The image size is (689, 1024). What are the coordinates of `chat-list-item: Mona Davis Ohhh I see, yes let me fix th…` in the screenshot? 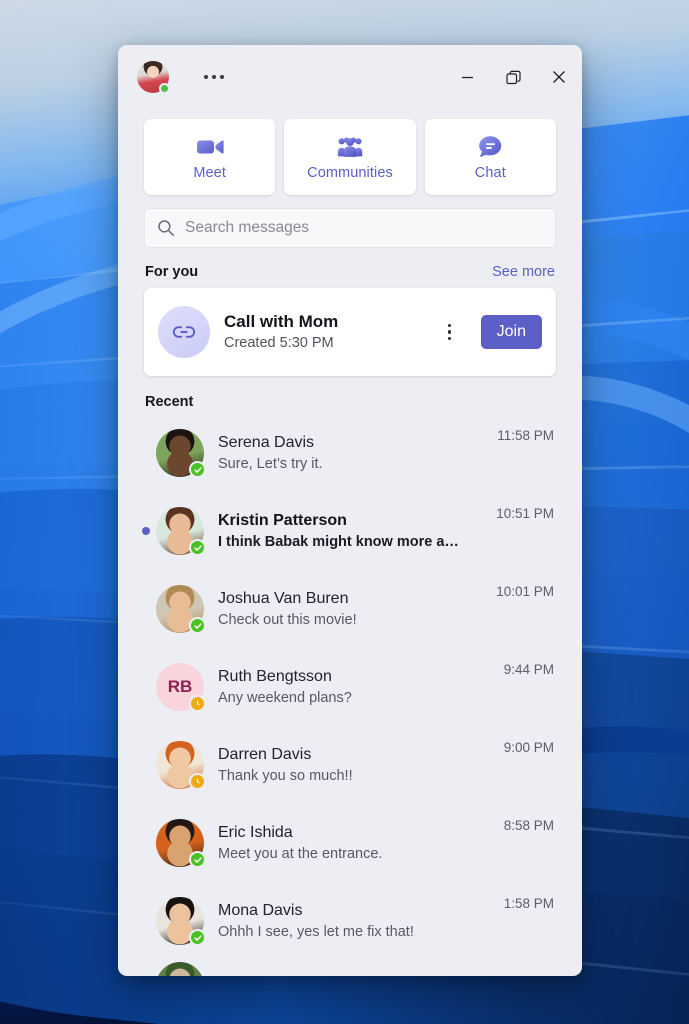 It's located at (350, 921).